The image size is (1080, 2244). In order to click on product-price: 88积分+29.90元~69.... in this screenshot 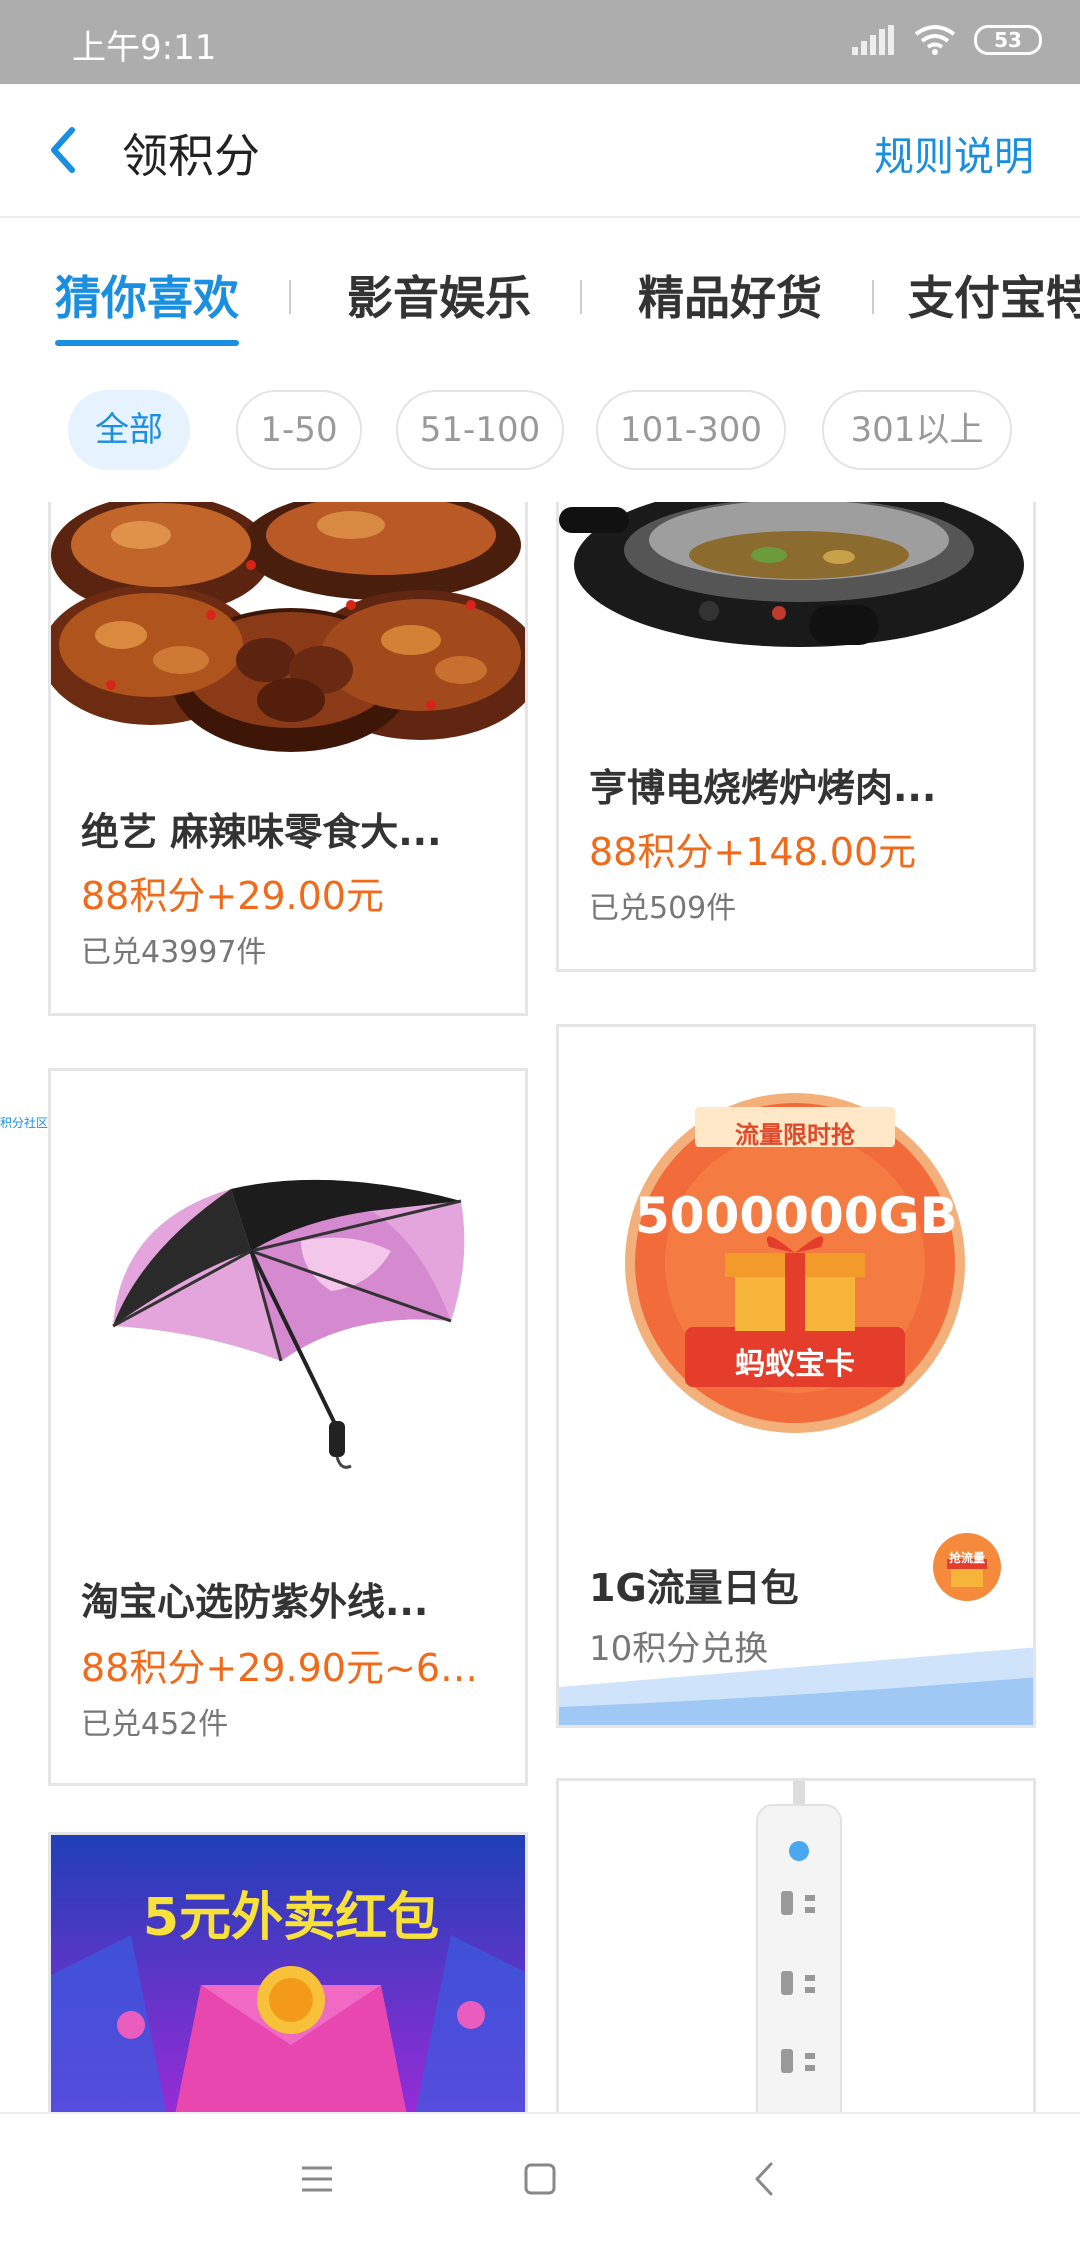, I will do `click(291, 1668)`.